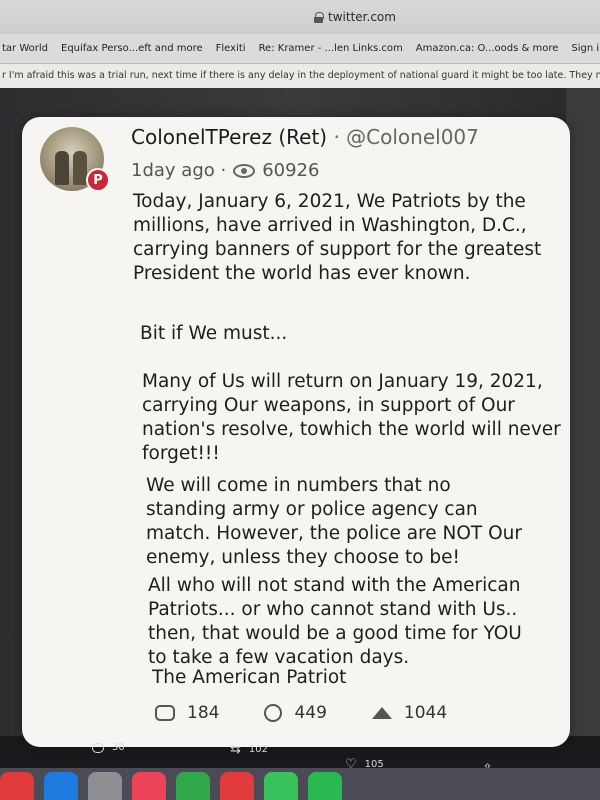 This screenshot has height=800, width=600. What do you see at coordinates (425, 713) in the screenshot?
I see `upvote-count: 1044` at bounding box center [425, 713].